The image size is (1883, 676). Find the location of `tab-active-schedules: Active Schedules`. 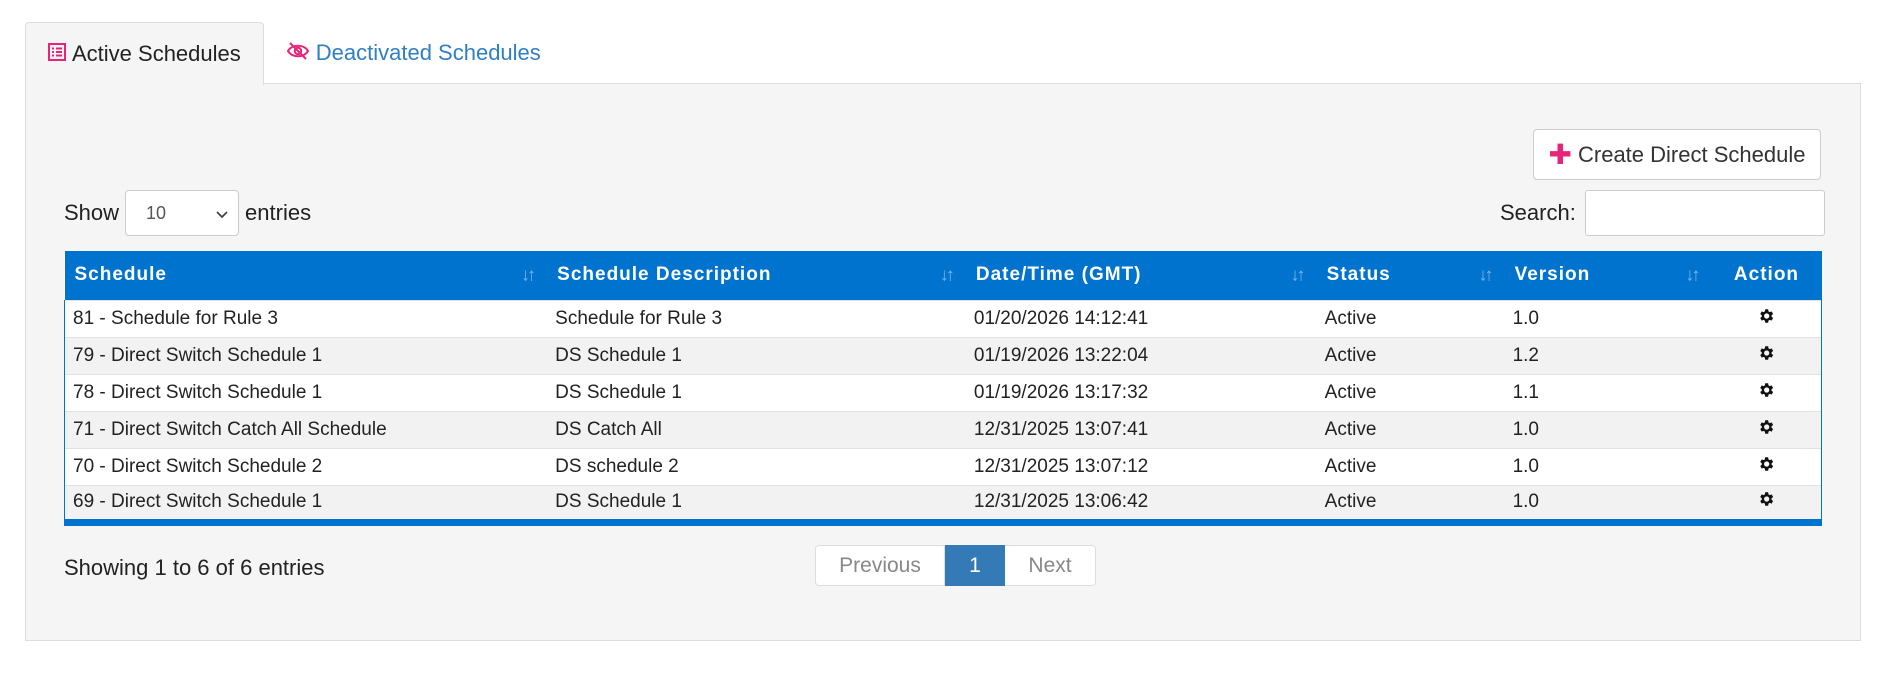

tab-active-schedules: Active Schedules is located at coordinates (144, 53).